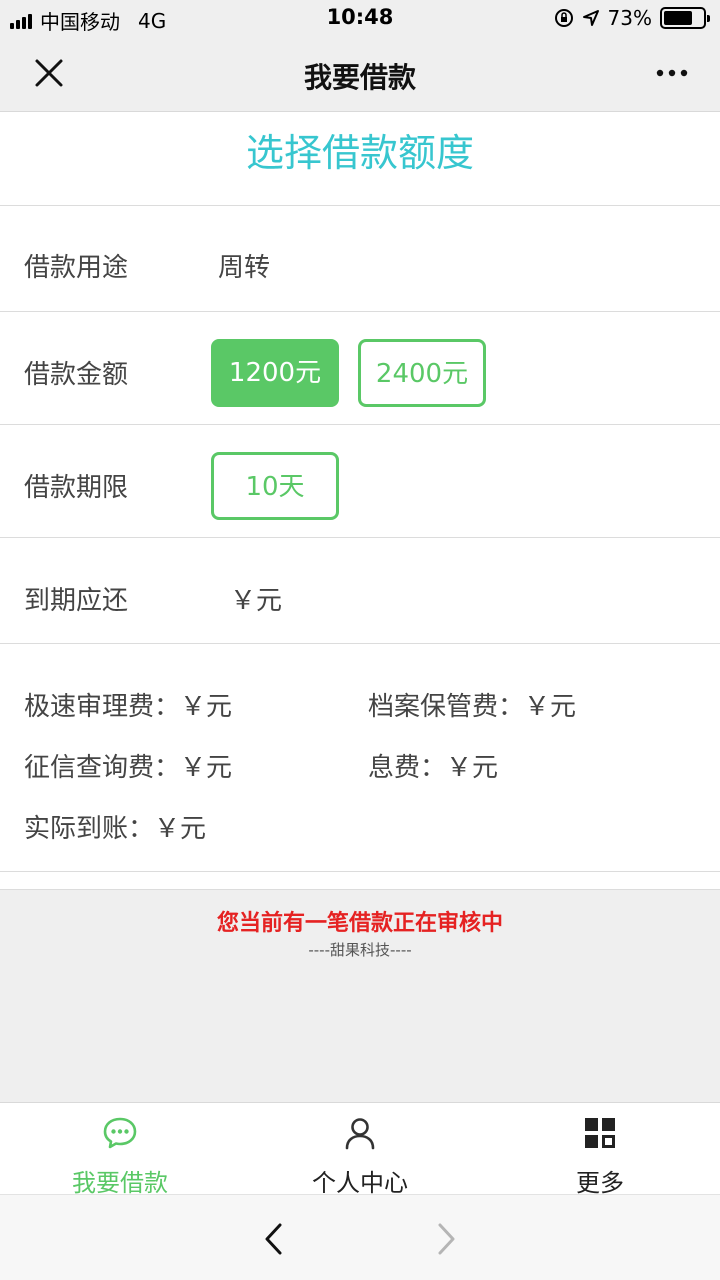 Image resolution: width=720 pixels, height=1280 pixels. What do you see at coordinates (76, 488) in the screenshot?
I see `term-label: 借款期限` at bounding box center [76, 488].